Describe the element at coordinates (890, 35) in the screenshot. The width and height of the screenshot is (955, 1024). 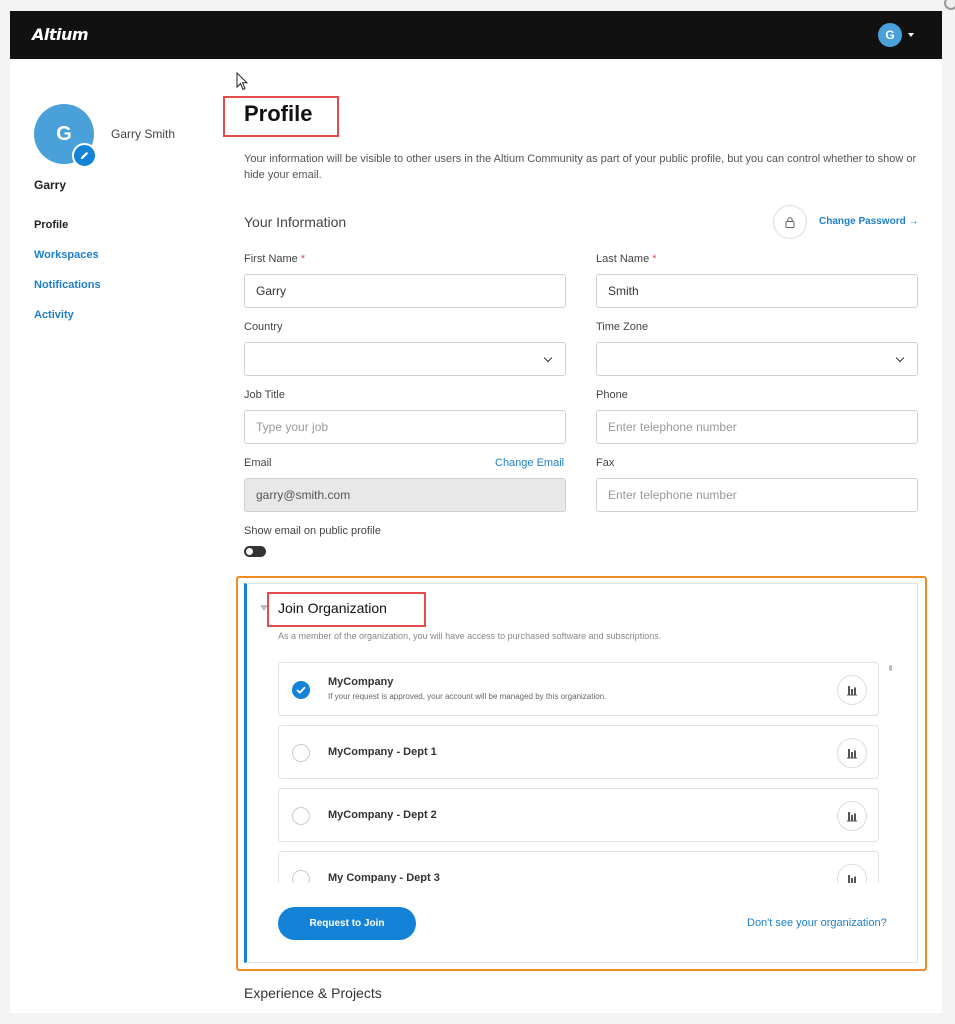
I see `user-avatar: G` at that location.